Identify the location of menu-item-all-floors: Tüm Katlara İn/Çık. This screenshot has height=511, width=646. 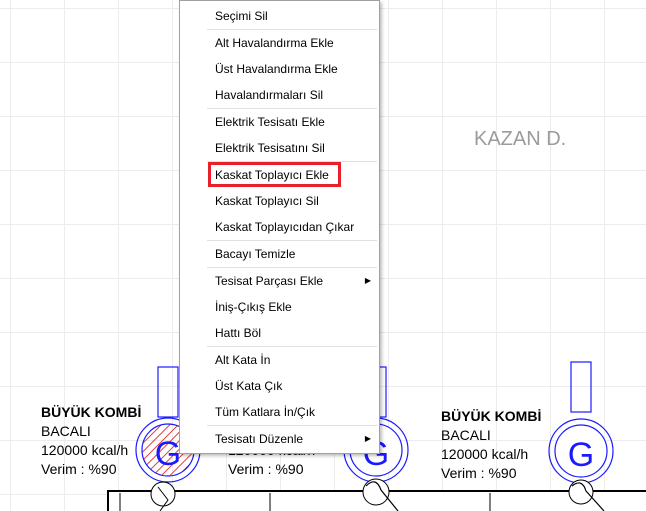
(279, 412).